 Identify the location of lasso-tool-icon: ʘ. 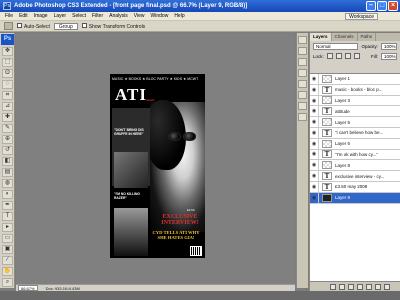
(7, 73).